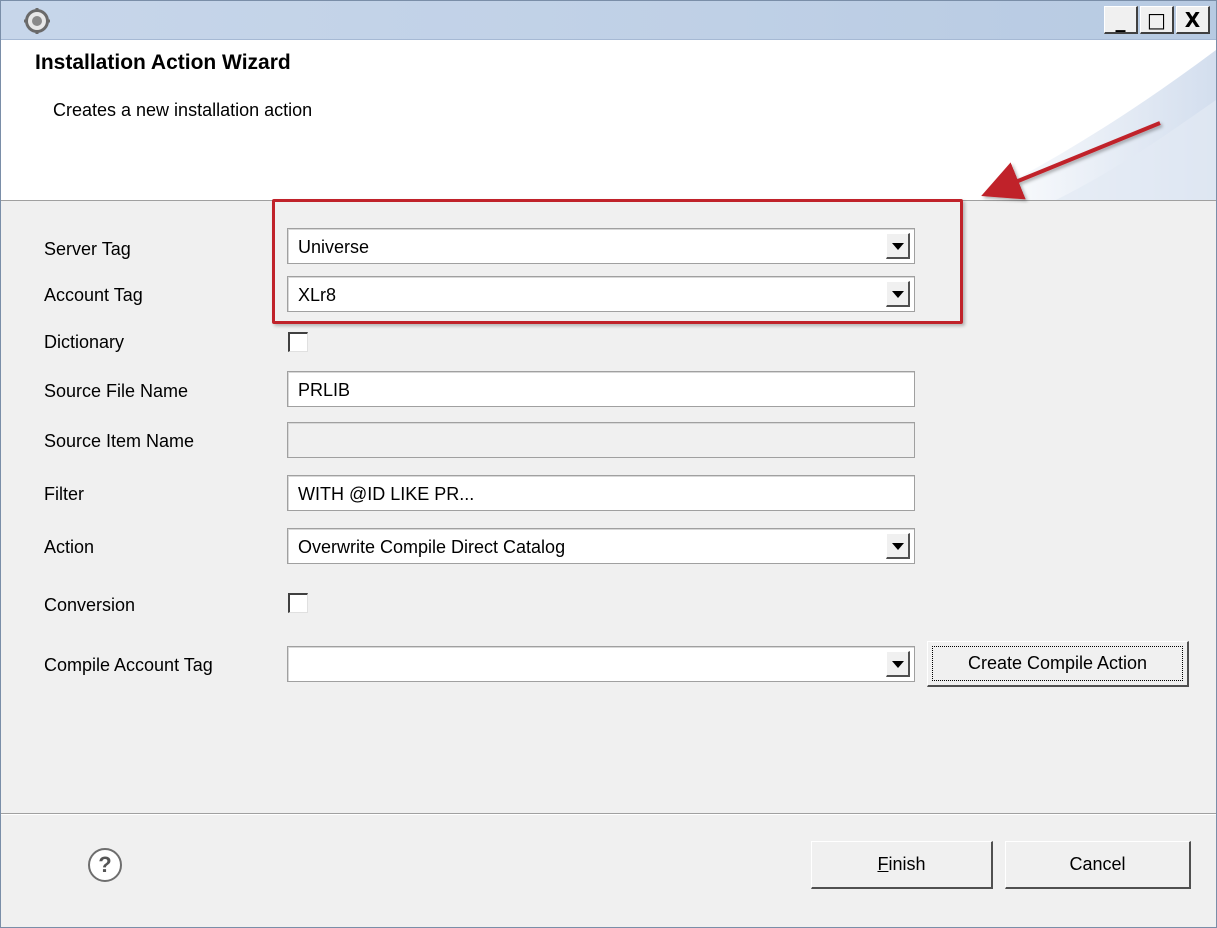  Describe the element at coordinates (90, 605) in the screenshot. I see `conversion-label: Conversion` at that location.